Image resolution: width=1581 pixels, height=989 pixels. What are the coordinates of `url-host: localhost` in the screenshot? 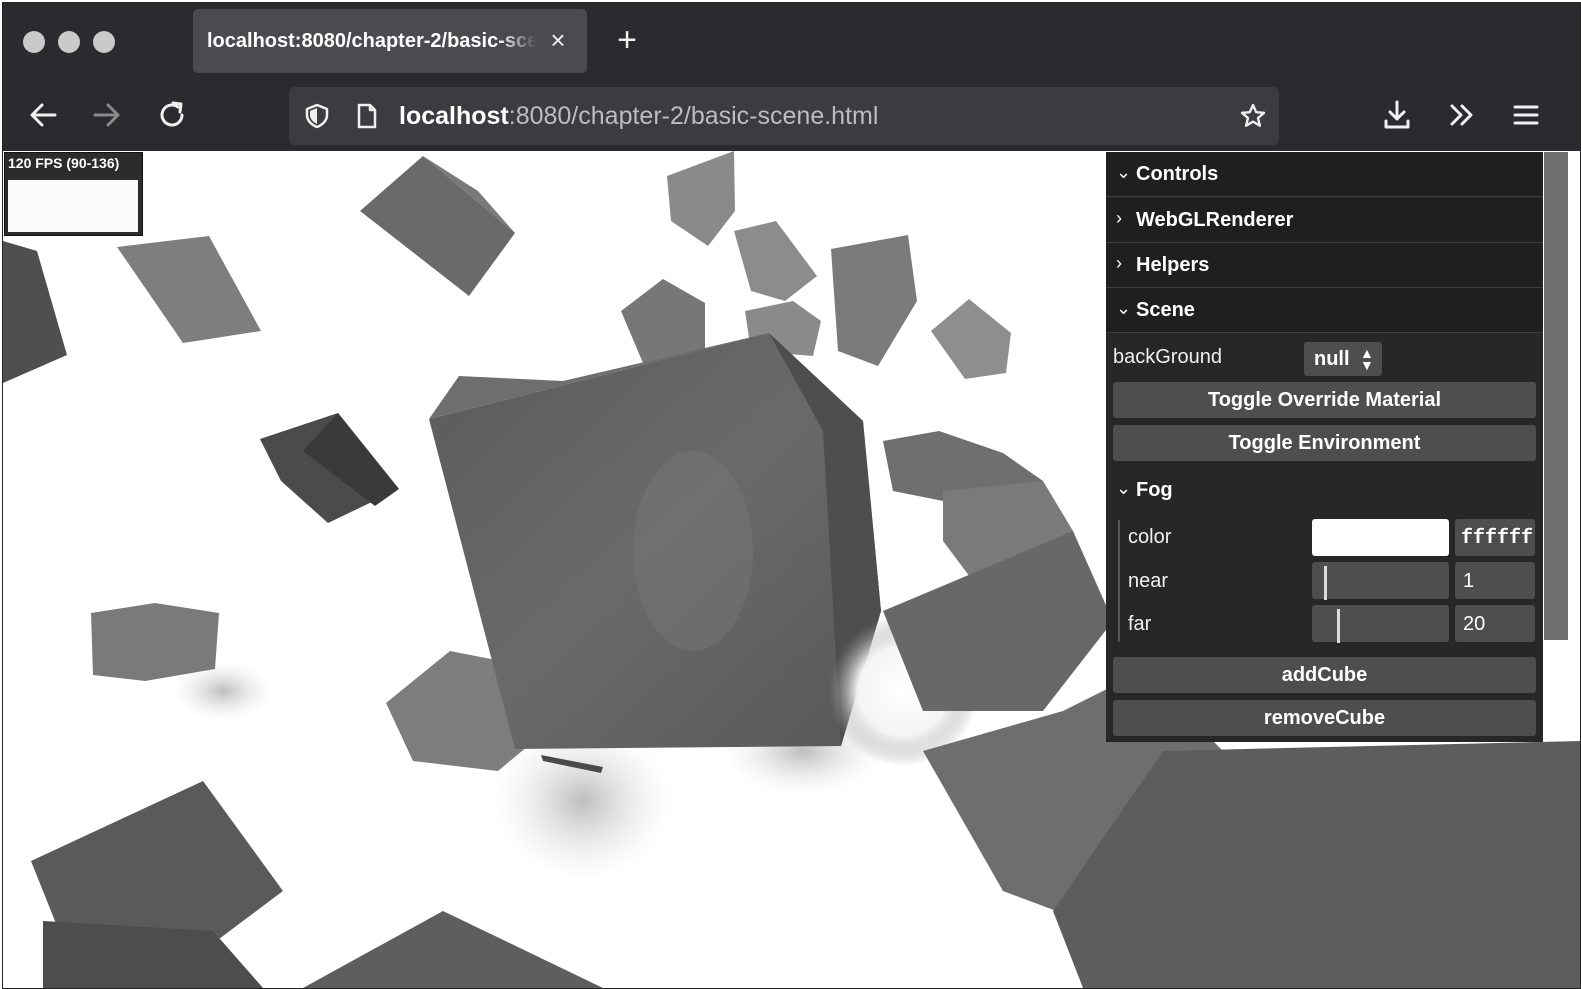 It's located at (454, 116).